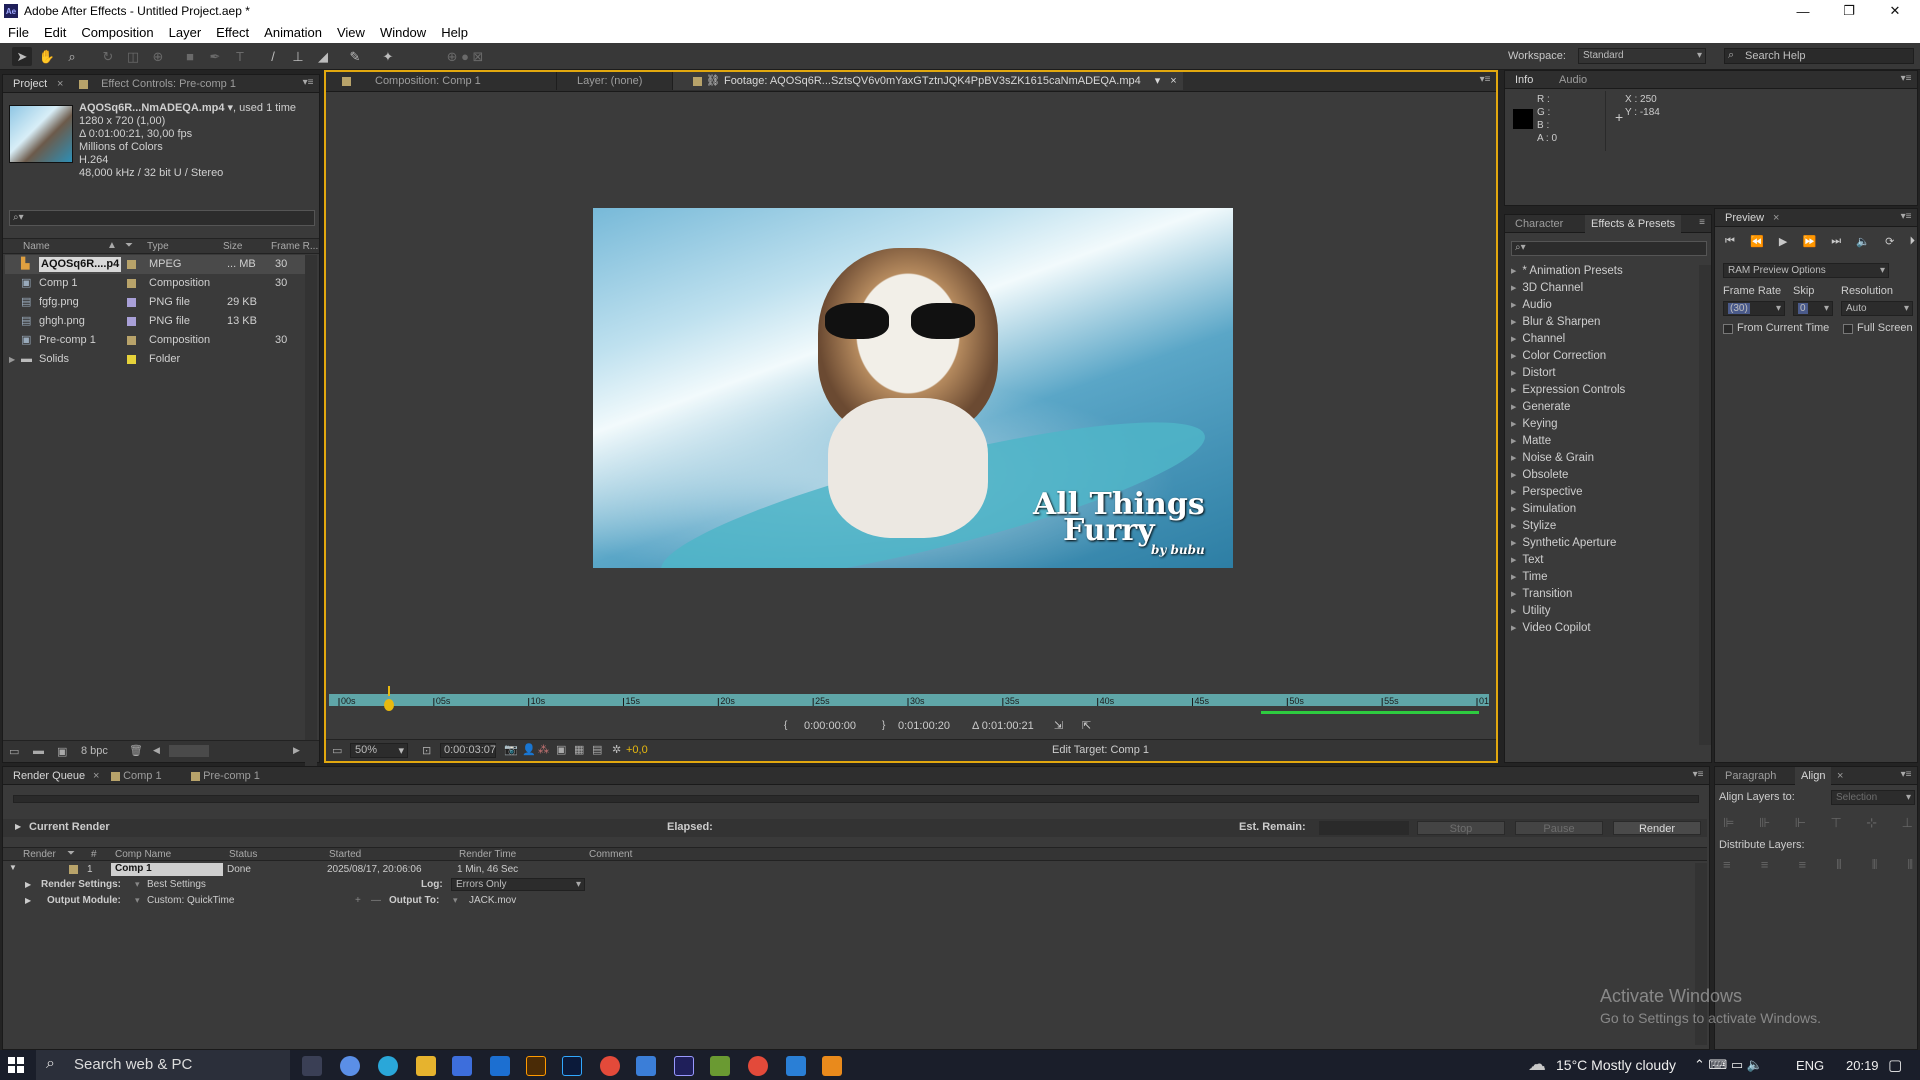 The height and width of the screenshot is (1080, 1920). What do you see at coordinates (243, 854) in the screenshot?
I see `col-status: Status` at bounding box center [243, 854].